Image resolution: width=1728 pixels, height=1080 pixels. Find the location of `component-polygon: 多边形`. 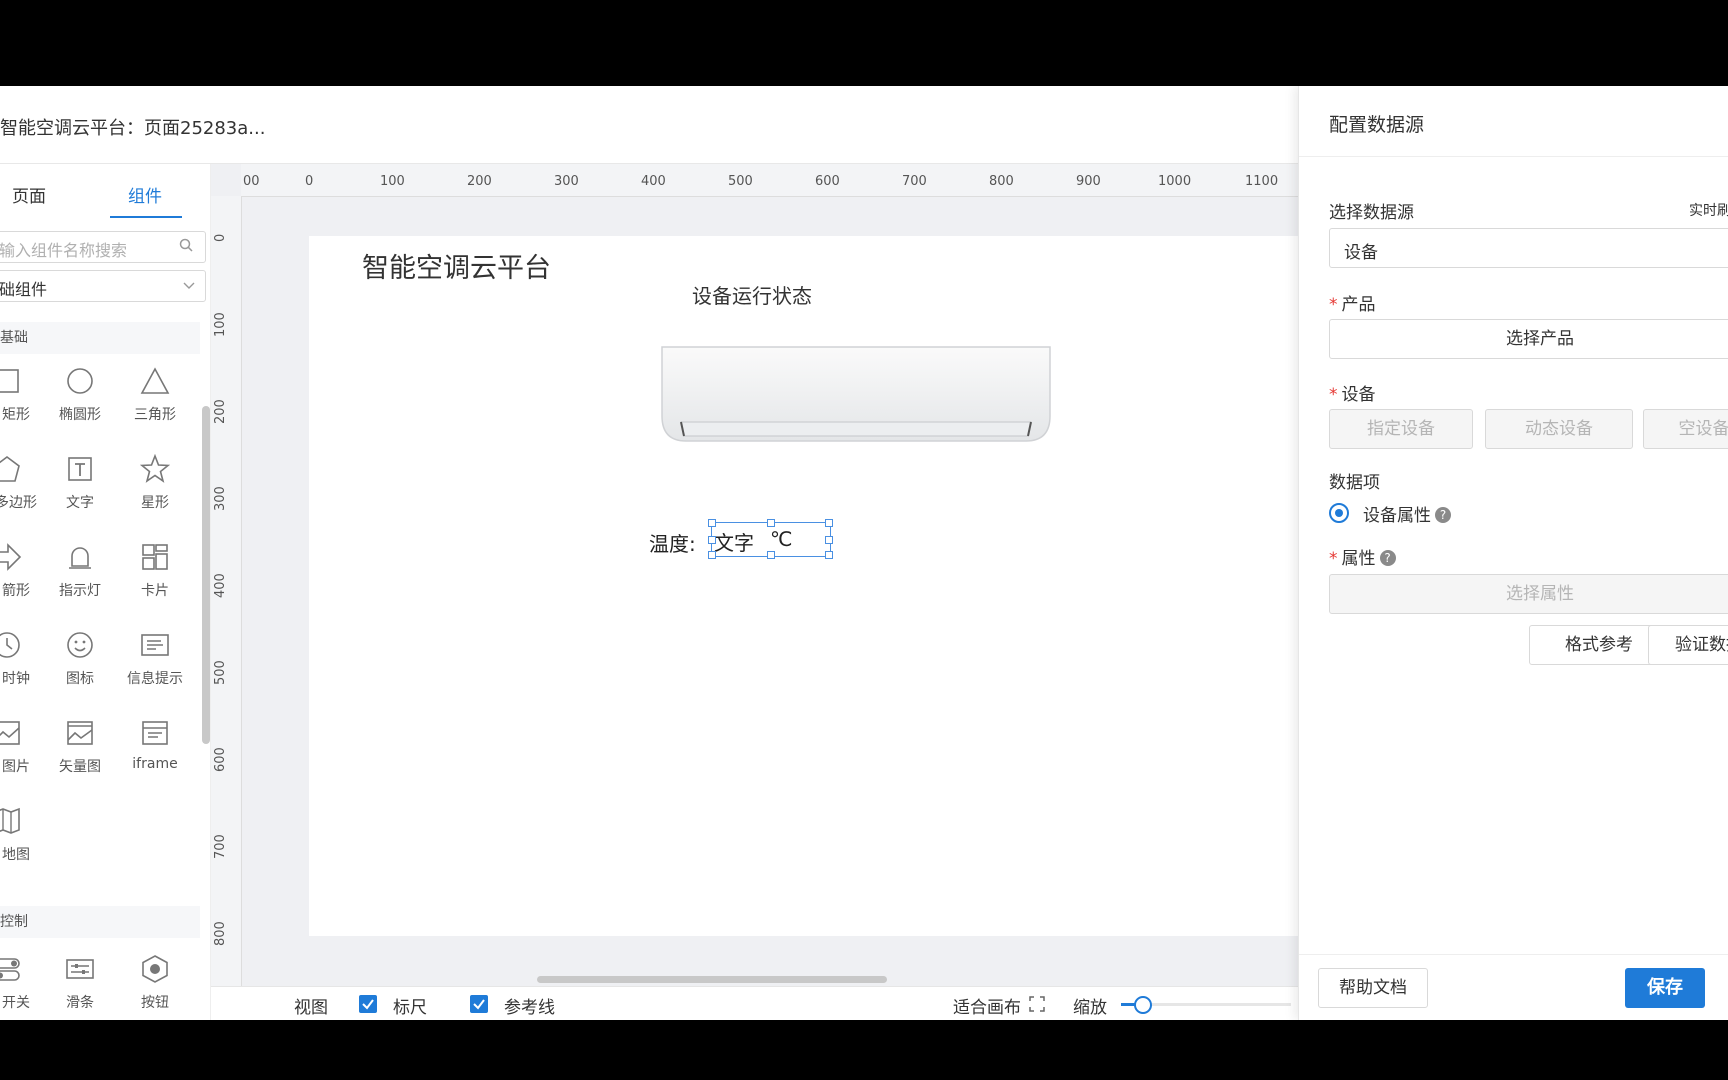

component-polygon: 多边形 is located at coordinates (21, 489).